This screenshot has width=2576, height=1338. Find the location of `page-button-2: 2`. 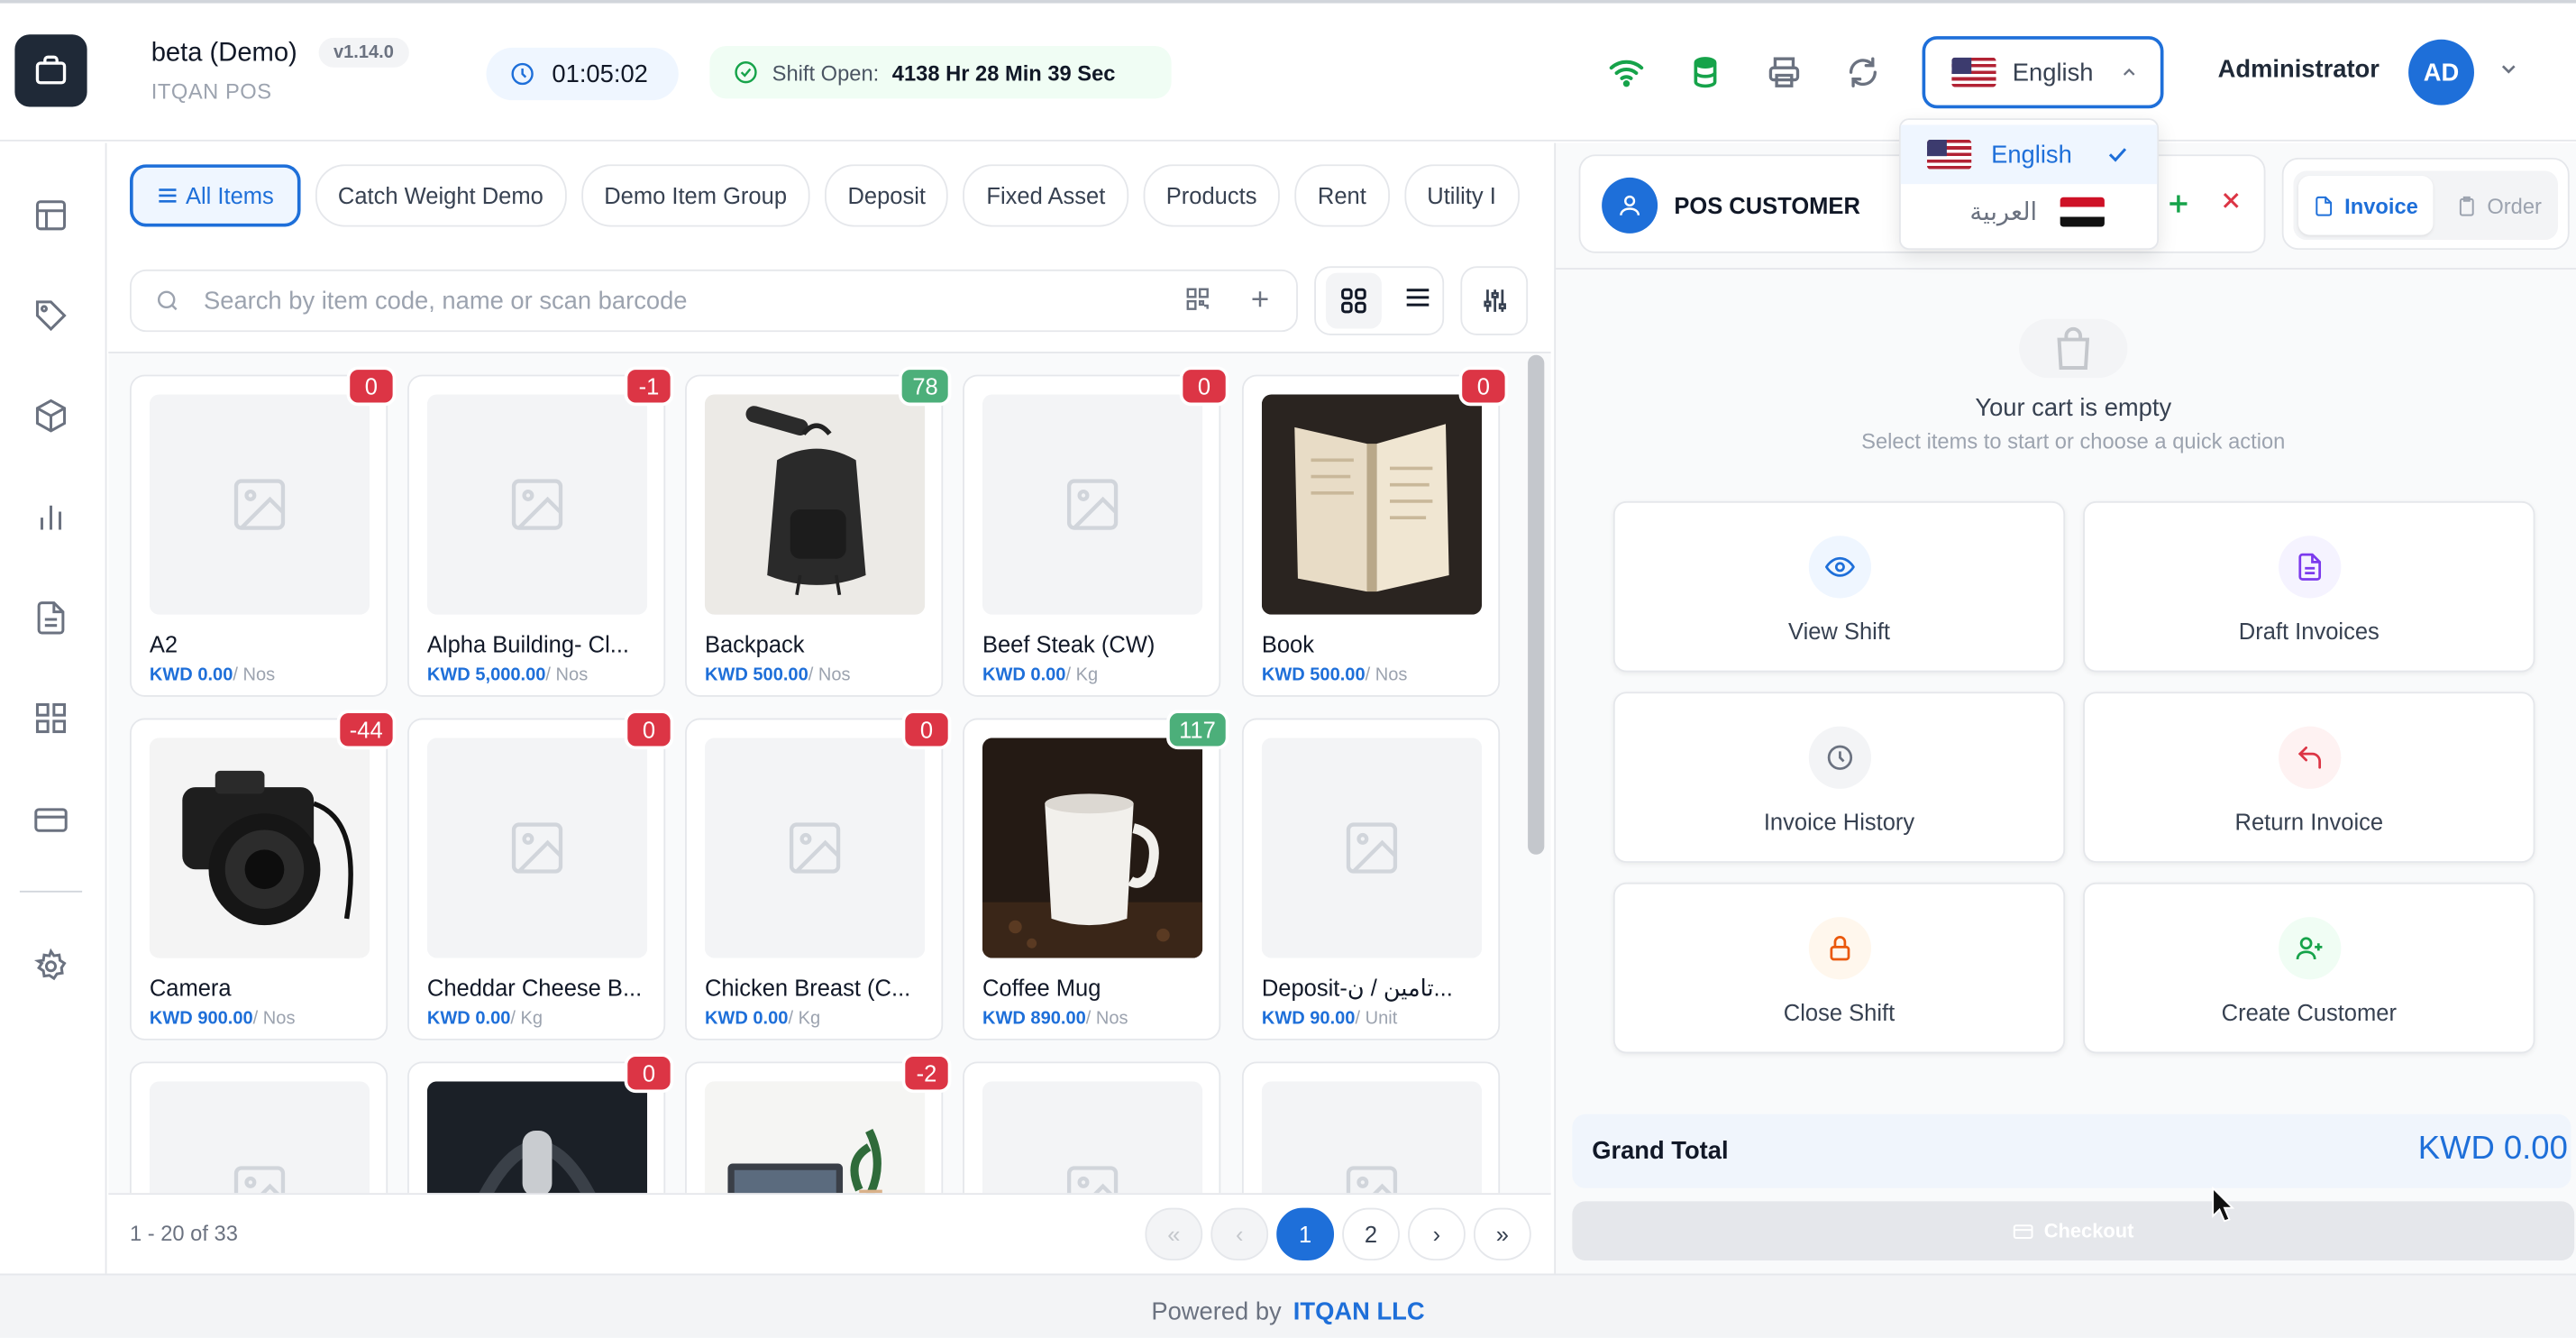

page-button-2: 2 is located at coordinates (1371, 1234).